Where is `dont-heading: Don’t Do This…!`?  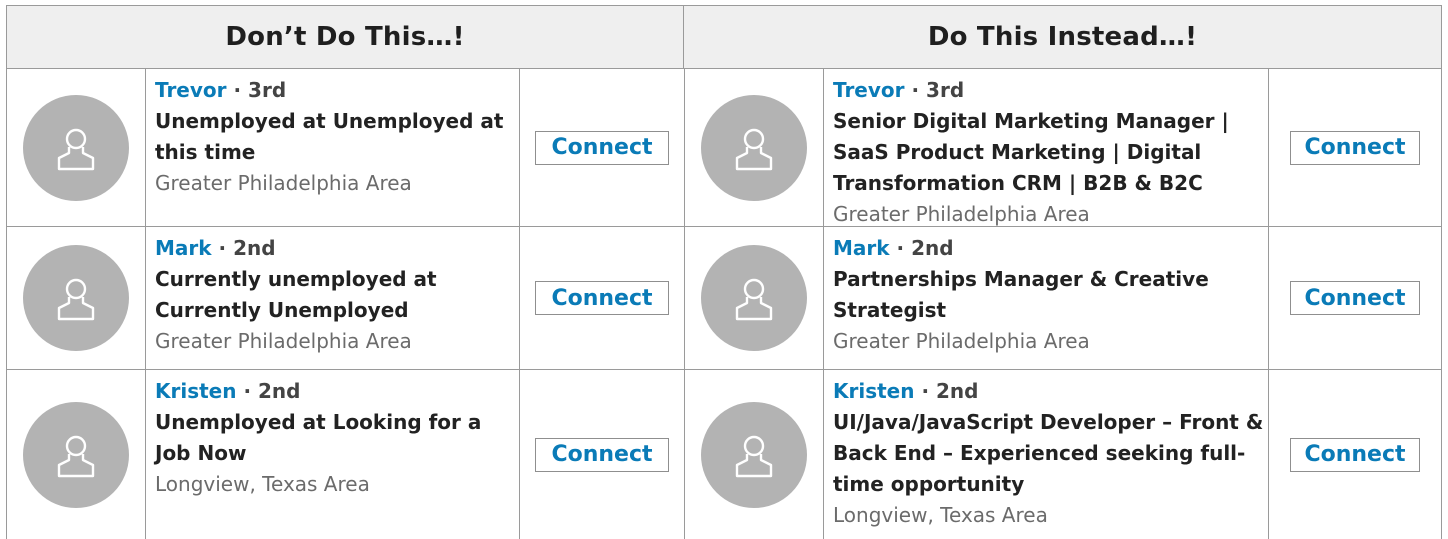 dont-heading: Don’t Do This…! is located at coordinates (345, 37).